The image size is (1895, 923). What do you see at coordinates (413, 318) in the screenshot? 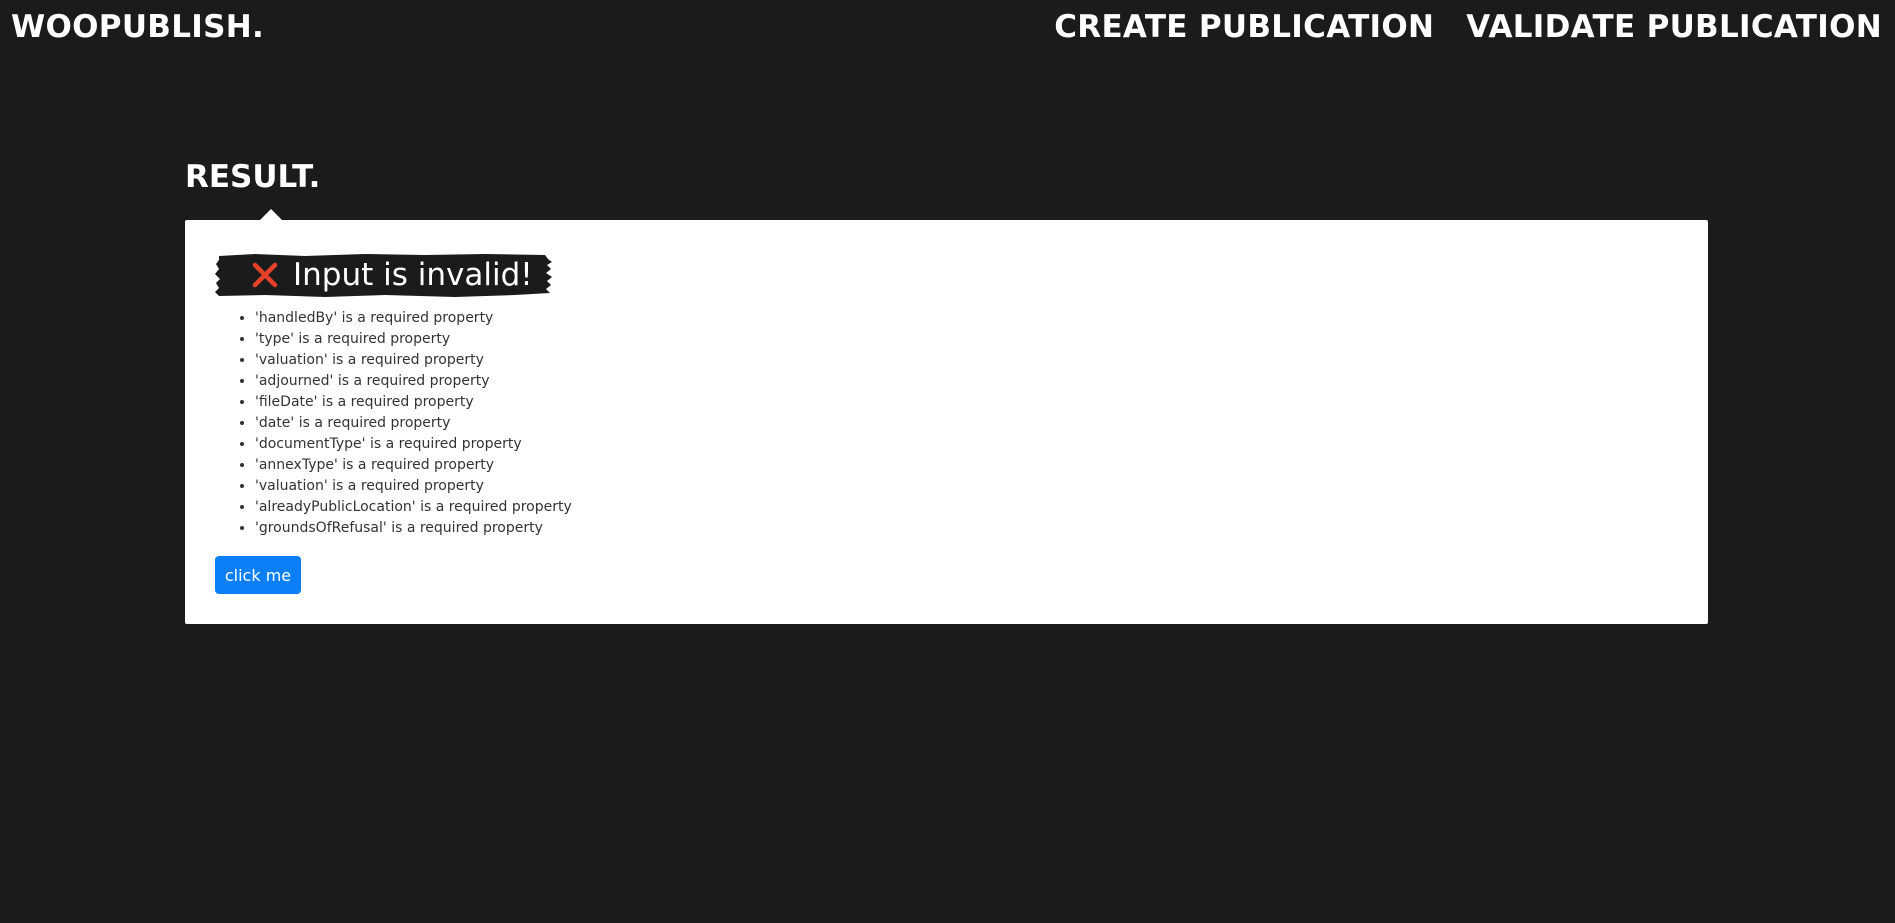
I see `list-item: 'handledBy' is a required property` at bounding box center [413, 318].